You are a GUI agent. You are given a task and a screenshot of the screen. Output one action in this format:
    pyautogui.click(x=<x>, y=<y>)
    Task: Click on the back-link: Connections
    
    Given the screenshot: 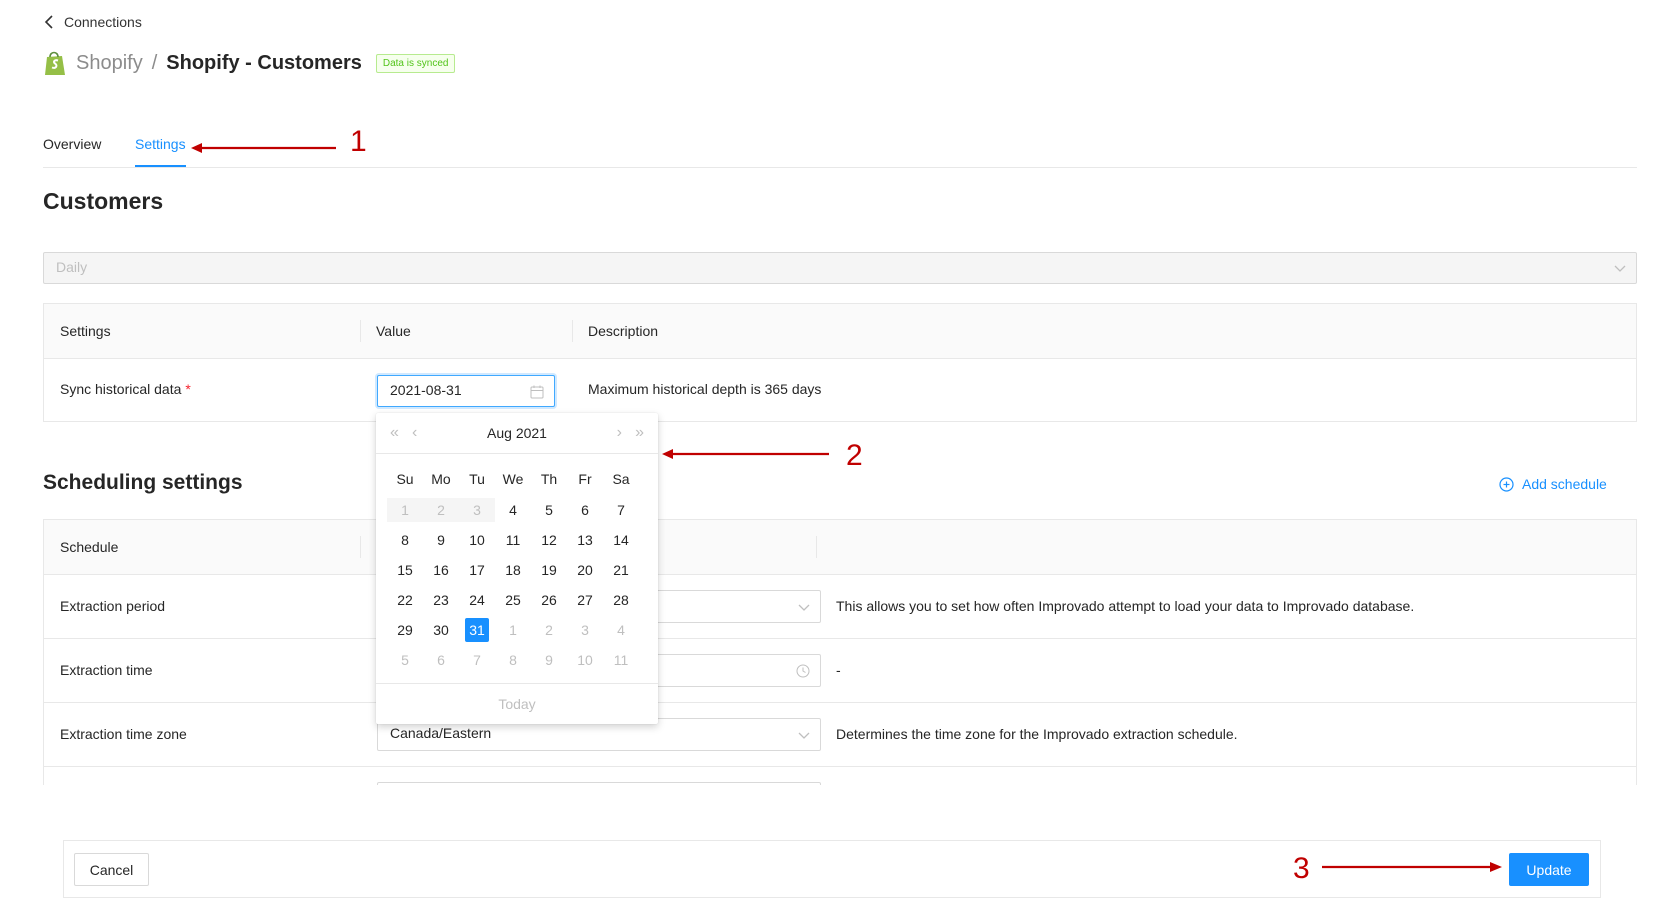 What is the action you would take?
    pyautogui.click(x=93, y=22)
    